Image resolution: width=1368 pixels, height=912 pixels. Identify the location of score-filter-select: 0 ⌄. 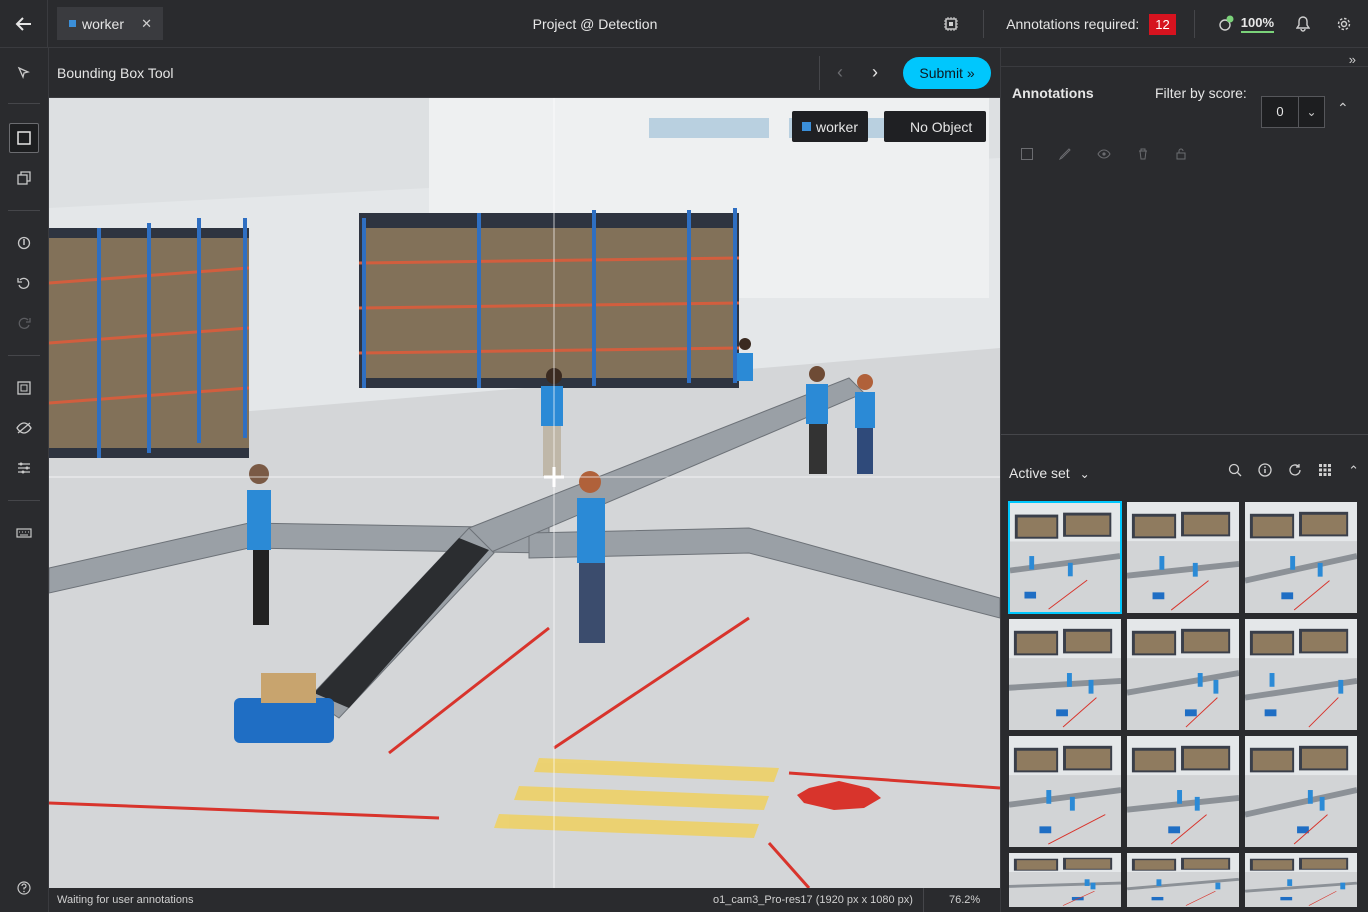
(1293, 112).